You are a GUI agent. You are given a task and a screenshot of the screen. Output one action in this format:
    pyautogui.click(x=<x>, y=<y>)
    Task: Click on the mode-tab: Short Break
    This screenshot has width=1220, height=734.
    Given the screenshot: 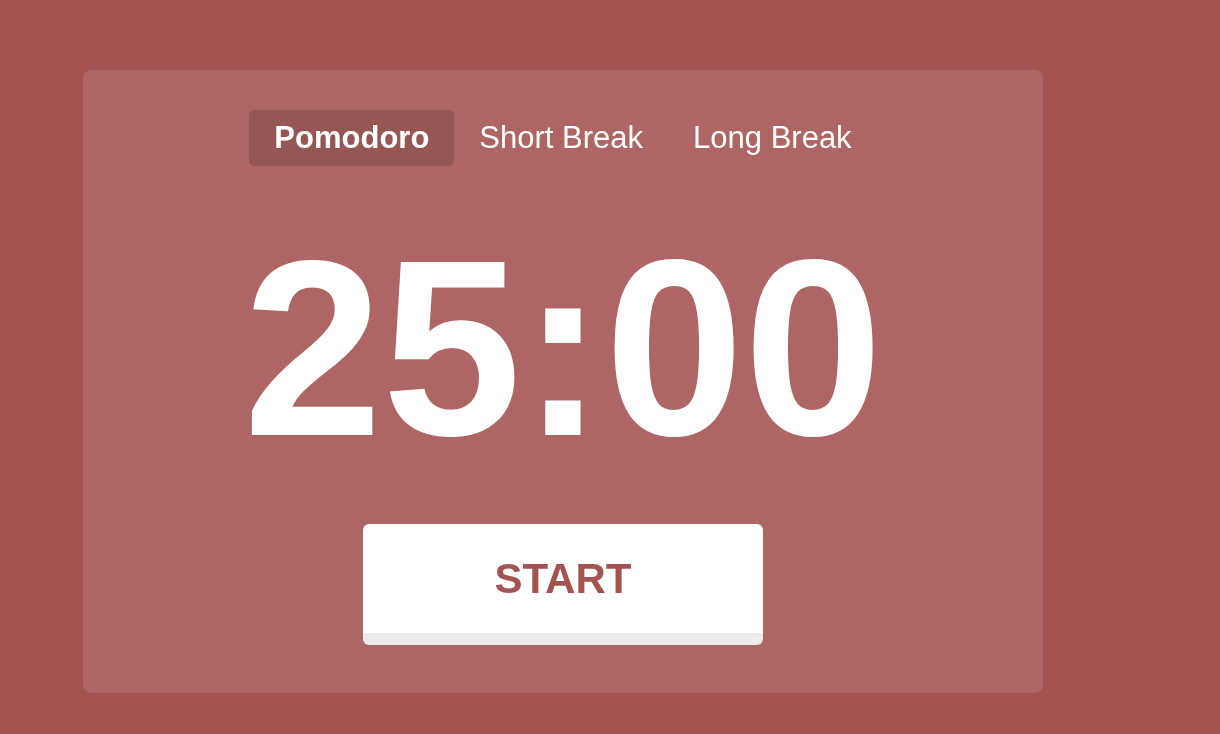 What is the action you would take?
    pyautogui.click(x=561, y=138)
    